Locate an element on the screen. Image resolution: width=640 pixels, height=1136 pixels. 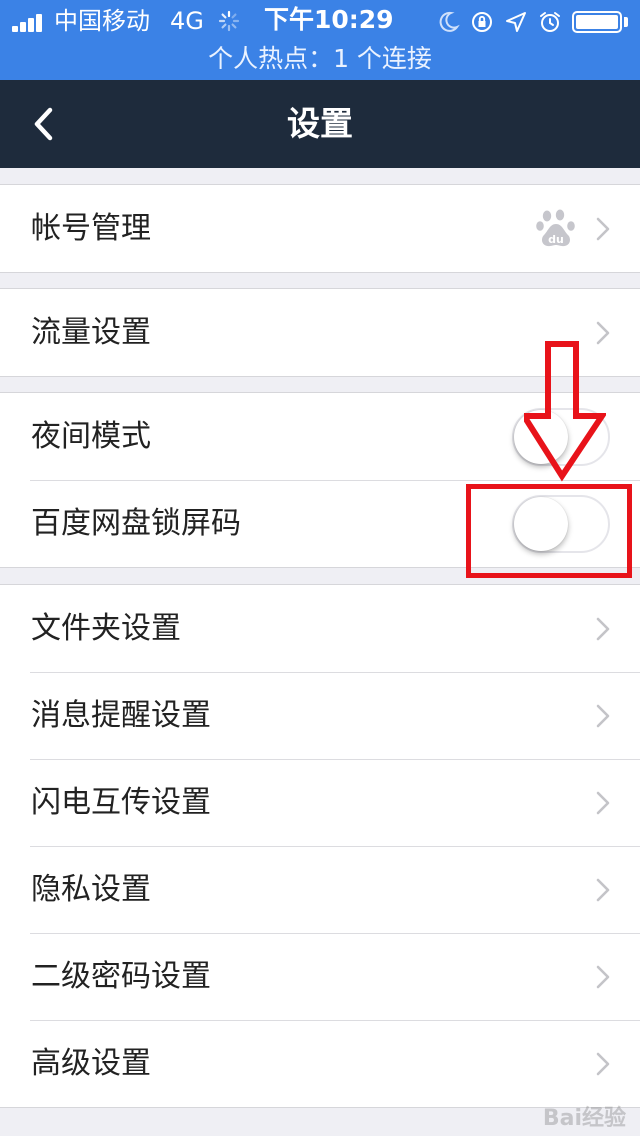
settings-group-account: 帐号管理 du is located at coordinates (320, 228).